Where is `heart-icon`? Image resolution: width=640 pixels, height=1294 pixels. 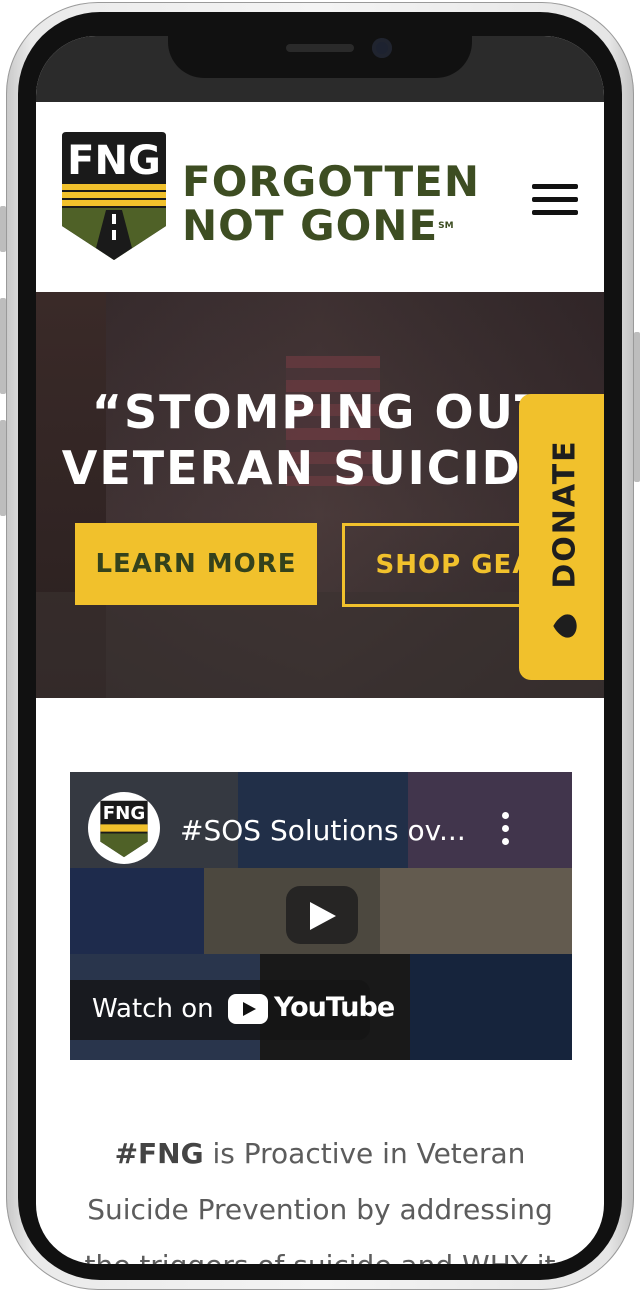 heart-icon is located at coordinates (565, 626).